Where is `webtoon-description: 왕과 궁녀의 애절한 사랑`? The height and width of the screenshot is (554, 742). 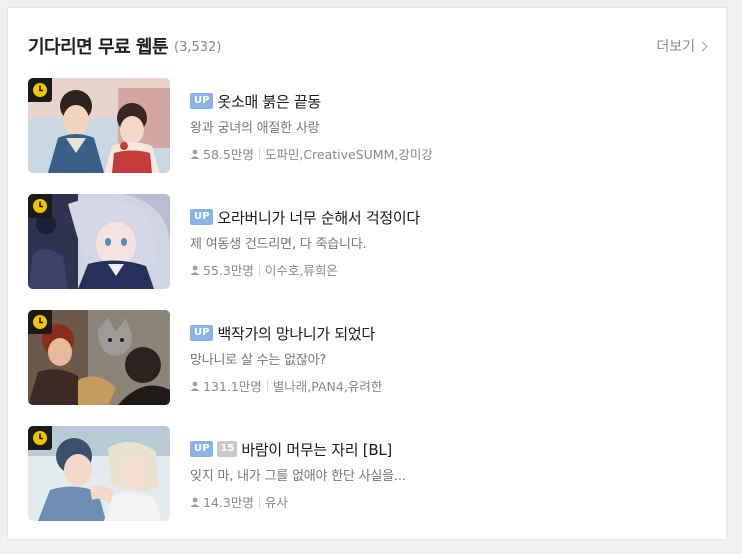 webtoon-description: 왕과 궁녀의 애절한 사랑 is located at coordinates (255, 128).